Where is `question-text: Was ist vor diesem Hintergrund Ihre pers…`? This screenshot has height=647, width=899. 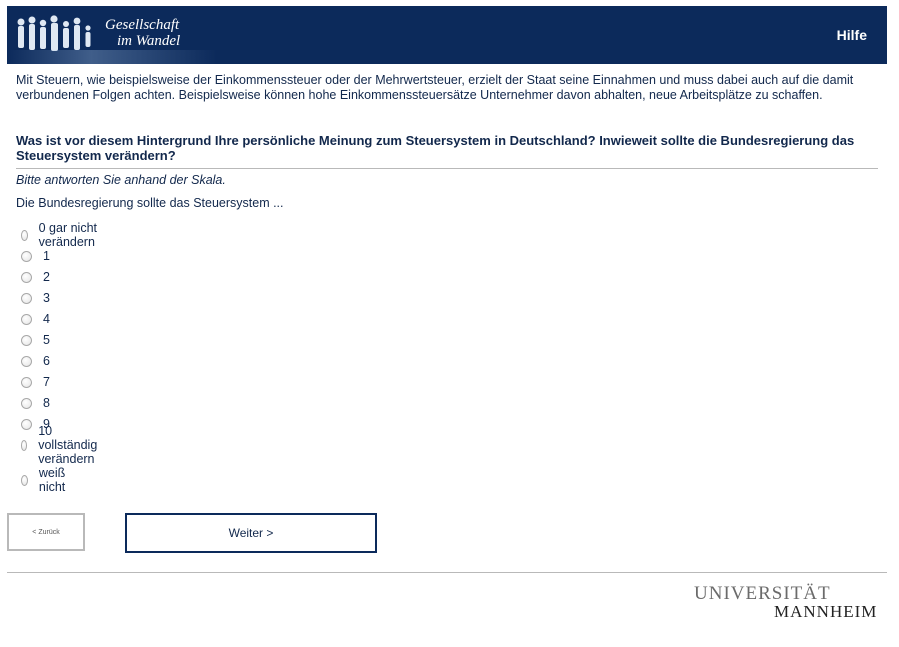 question-text: Was ist vor diesem Hintergrund Ihre pers… is located at coordinates (435, 148).